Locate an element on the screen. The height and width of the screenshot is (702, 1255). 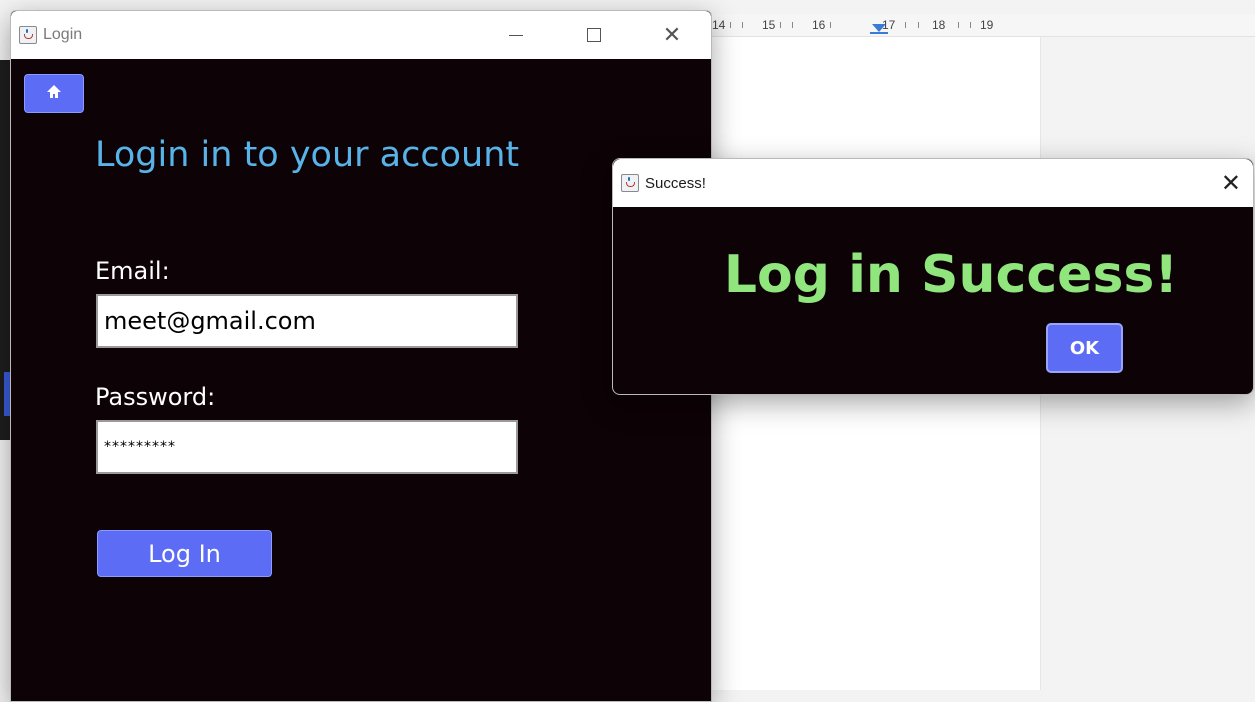
minimize-button is located at coordinates (516, 35).